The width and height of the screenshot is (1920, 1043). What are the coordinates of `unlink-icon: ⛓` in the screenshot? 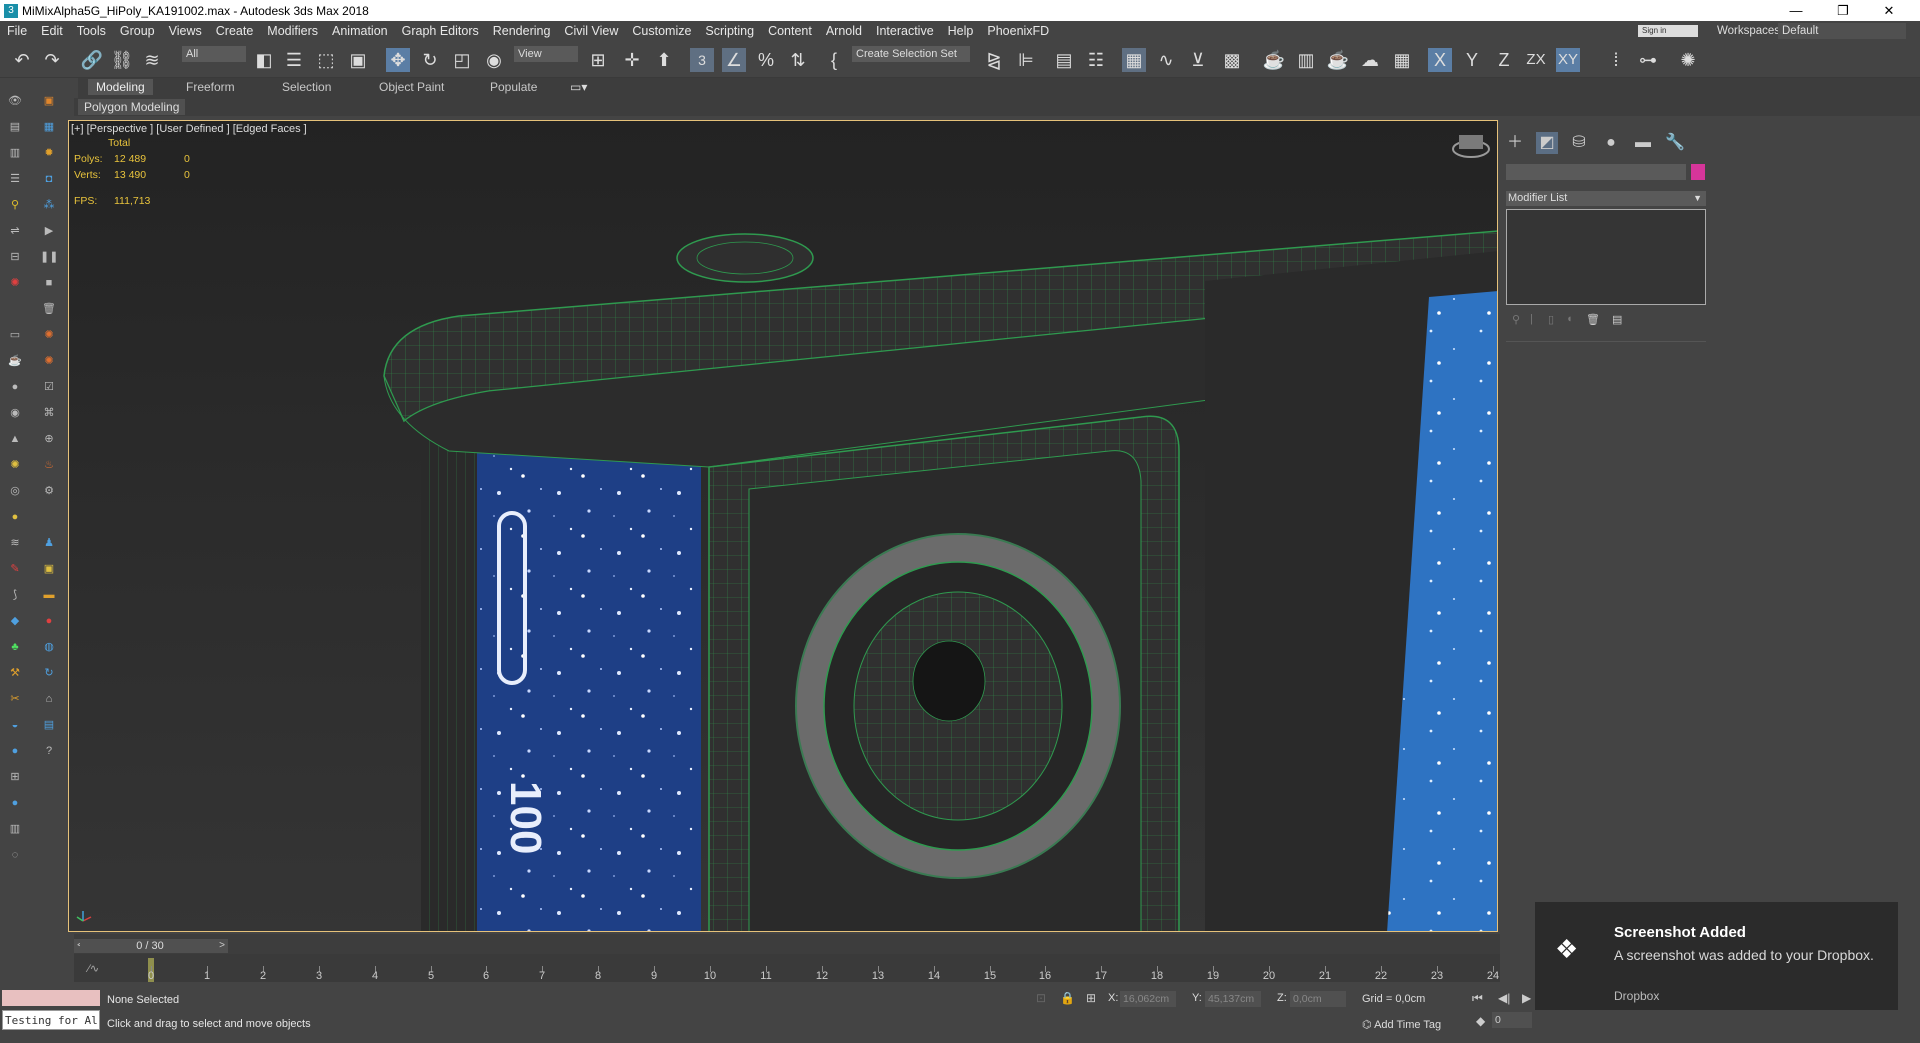 It's located at (122, 60).